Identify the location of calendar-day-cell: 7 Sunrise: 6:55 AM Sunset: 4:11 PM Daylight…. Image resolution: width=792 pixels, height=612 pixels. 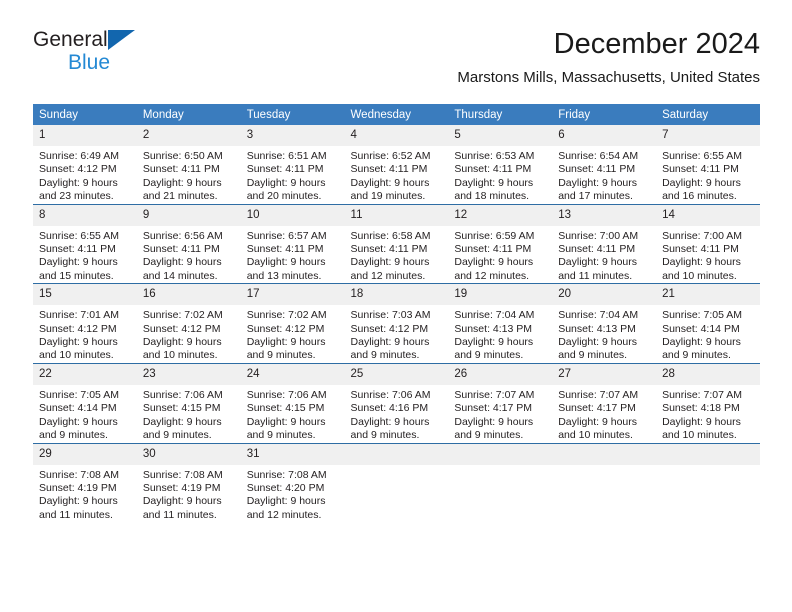
(708, 165).